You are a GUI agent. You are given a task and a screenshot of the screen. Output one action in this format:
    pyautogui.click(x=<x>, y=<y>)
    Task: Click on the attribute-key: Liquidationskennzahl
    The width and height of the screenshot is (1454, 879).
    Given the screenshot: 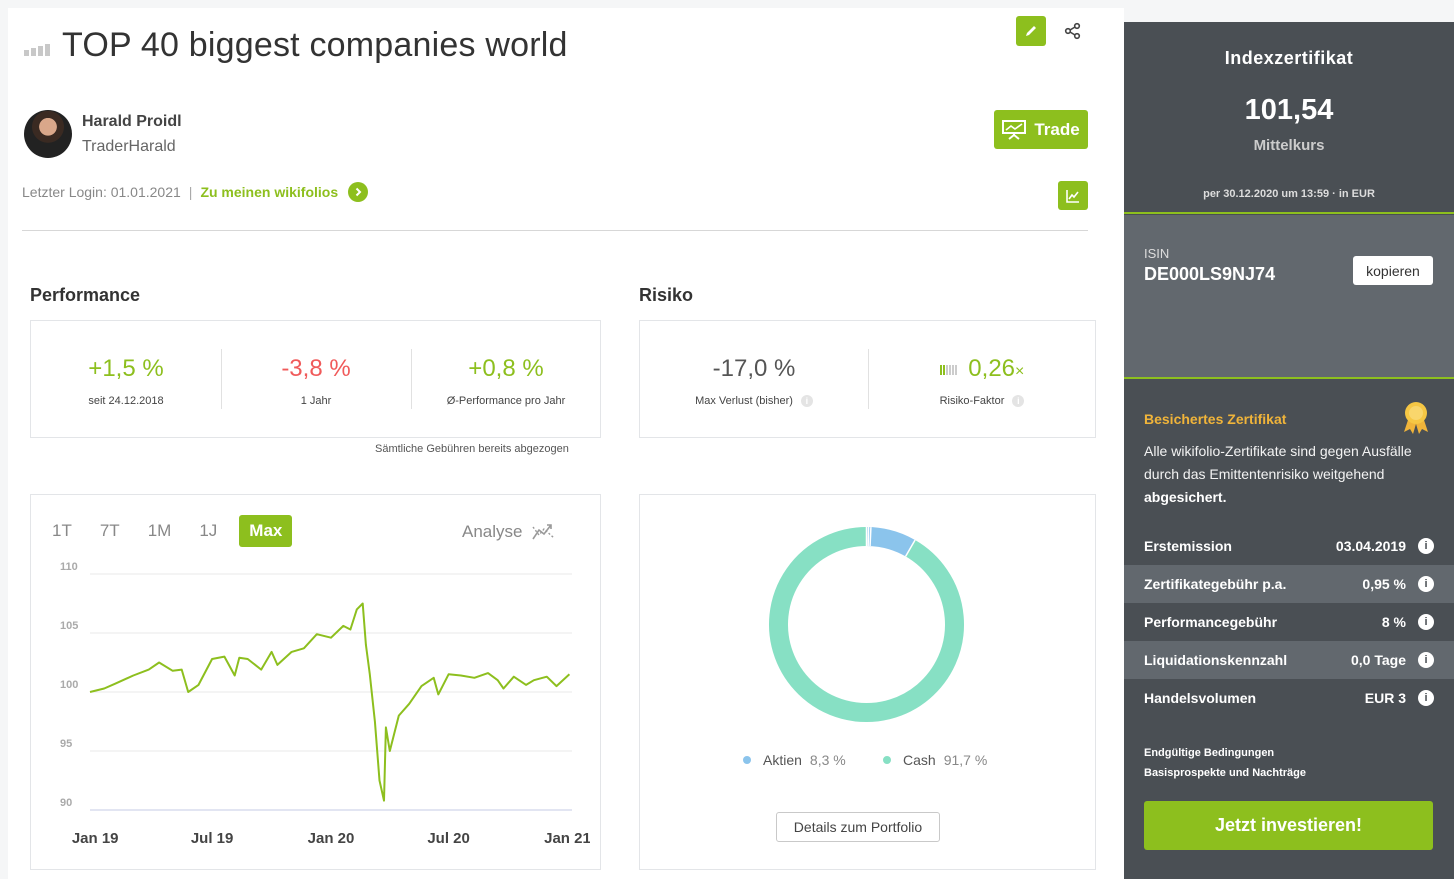 What is the action you would take?
    pyautogui.click(x=1216, y=660)
    